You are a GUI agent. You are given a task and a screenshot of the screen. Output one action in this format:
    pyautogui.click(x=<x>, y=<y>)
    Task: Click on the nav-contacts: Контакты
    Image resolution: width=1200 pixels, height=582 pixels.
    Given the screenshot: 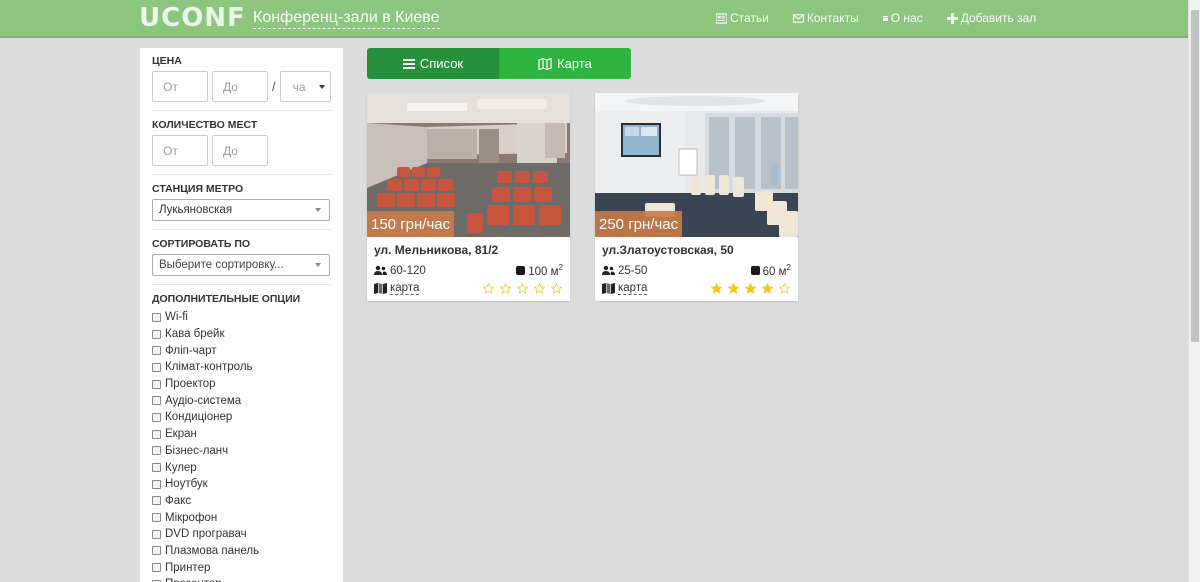 What is the action you would take?
    pyautogui.click(x=825, y=18)
    